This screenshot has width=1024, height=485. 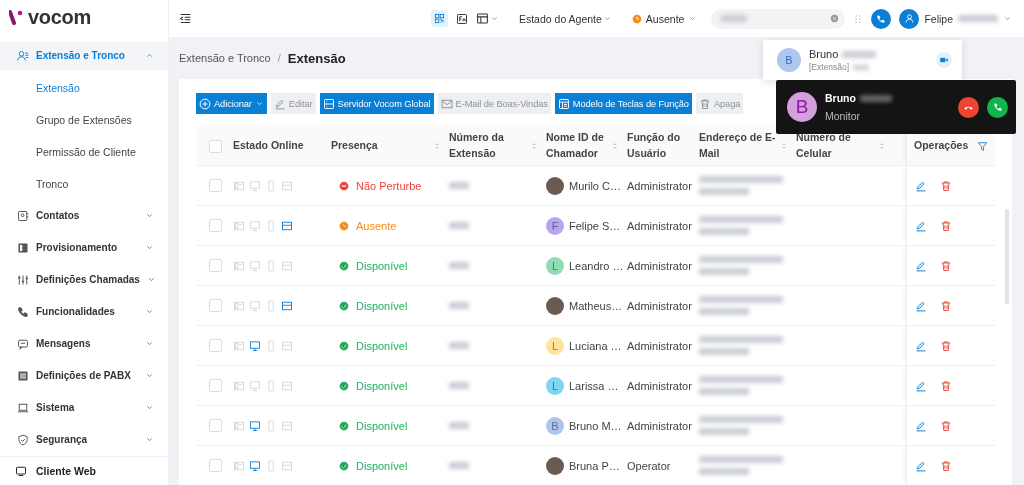 I want to click on logo-text: vocom, so click(x=59, y=17).